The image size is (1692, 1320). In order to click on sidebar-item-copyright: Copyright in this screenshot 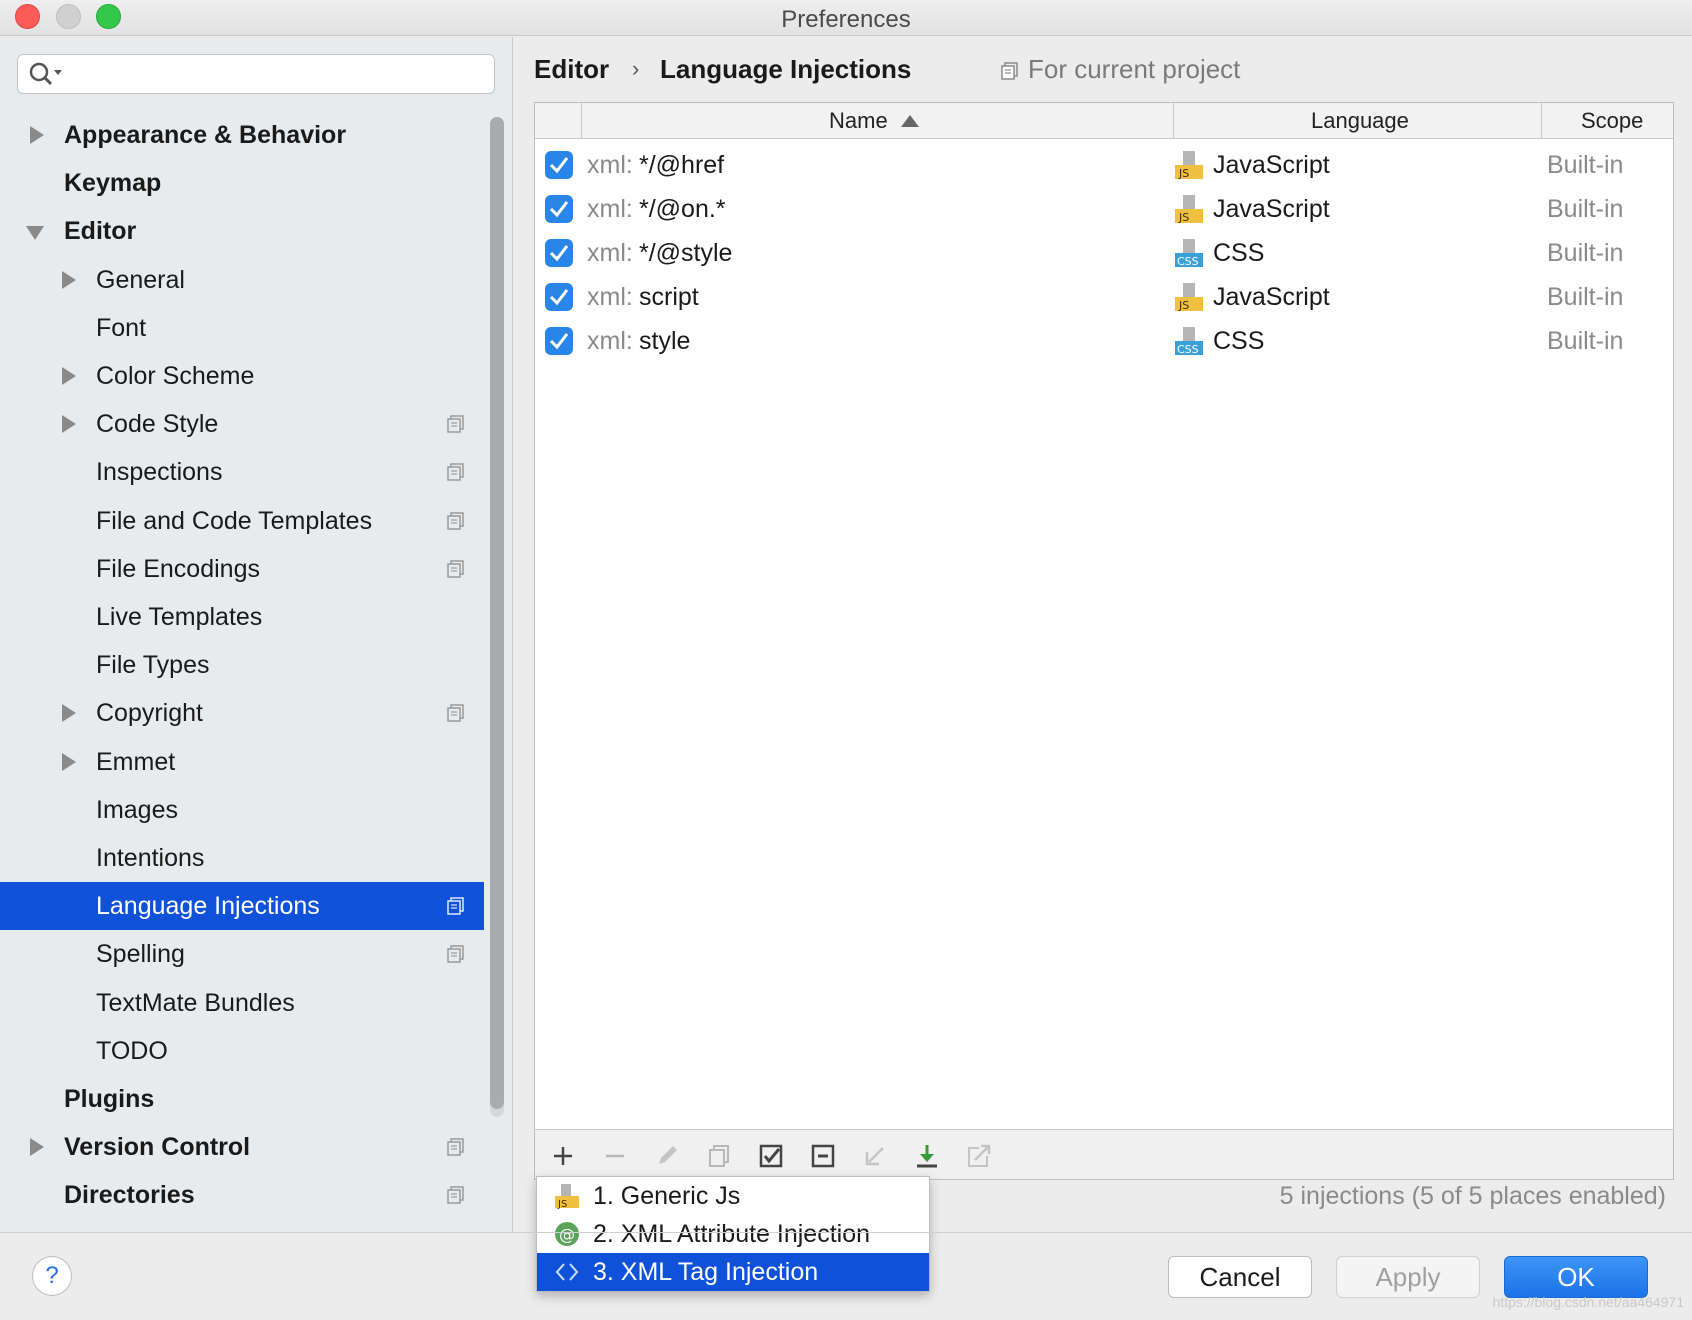, I will do `click(242, 713)`.